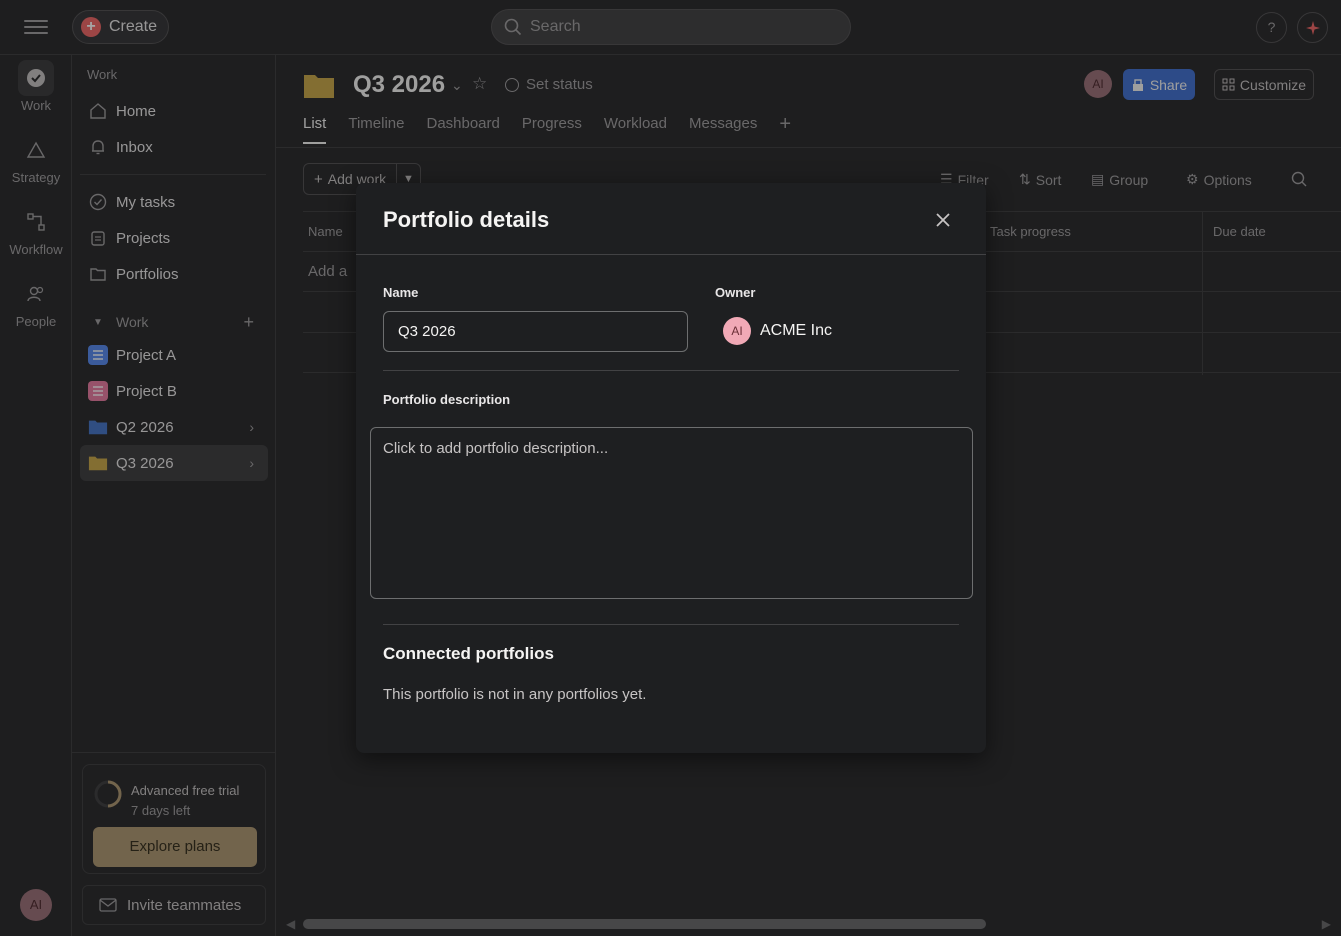  I want to click on name-label: Name, so click(401, 292).